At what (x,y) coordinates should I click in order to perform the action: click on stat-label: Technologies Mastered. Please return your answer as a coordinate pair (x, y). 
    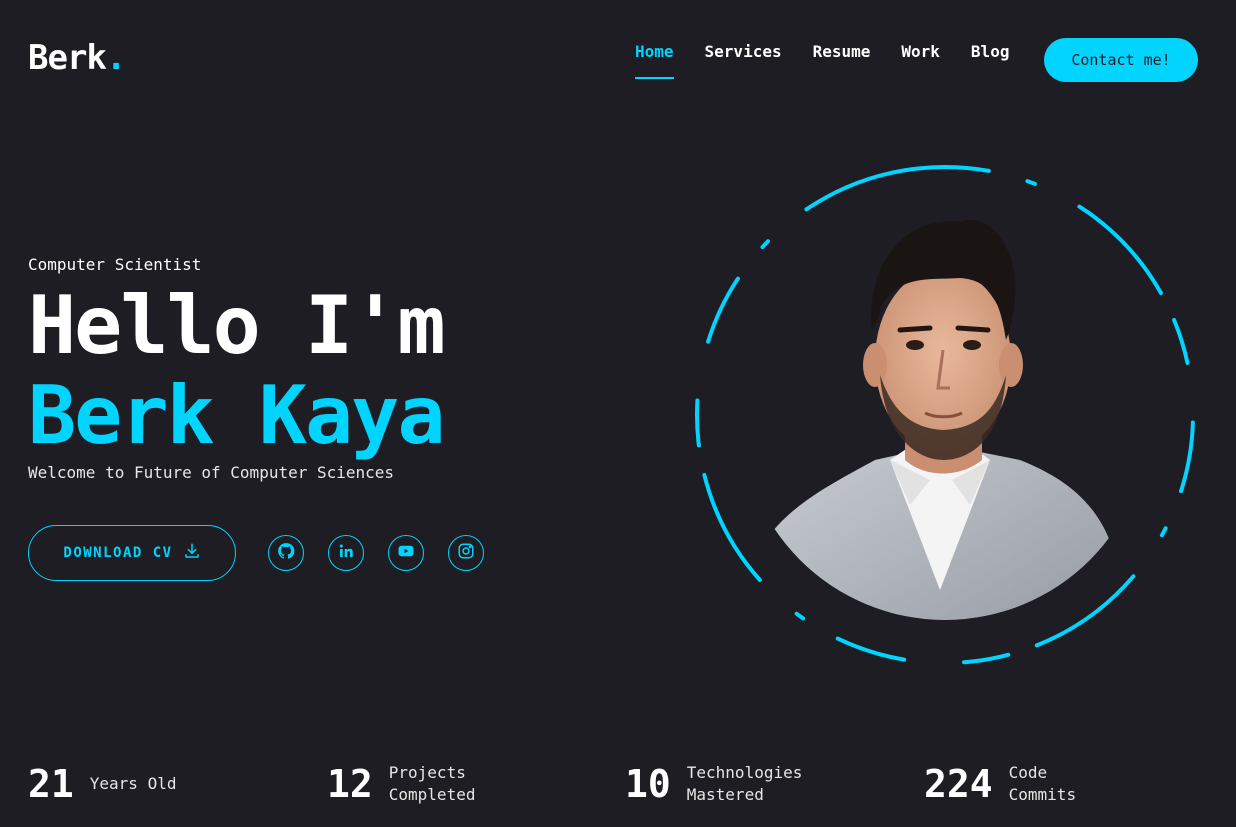
    Looking at the image, I should click on (745, 784).